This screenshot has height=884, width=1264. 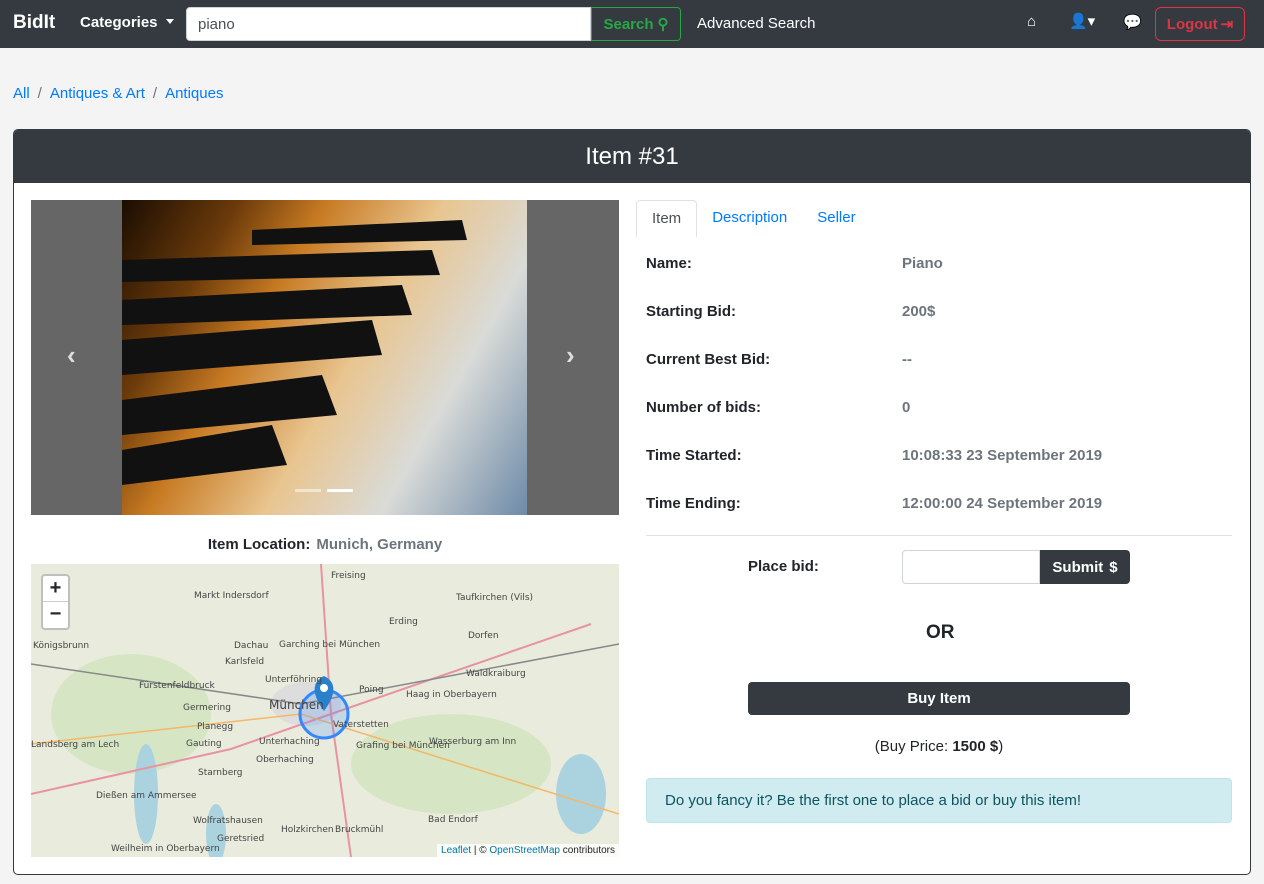 What do you see at coordinates (1113, 567) in the screenshot?
I see `dollar-icon: $` at bounding box center [1113, 567].